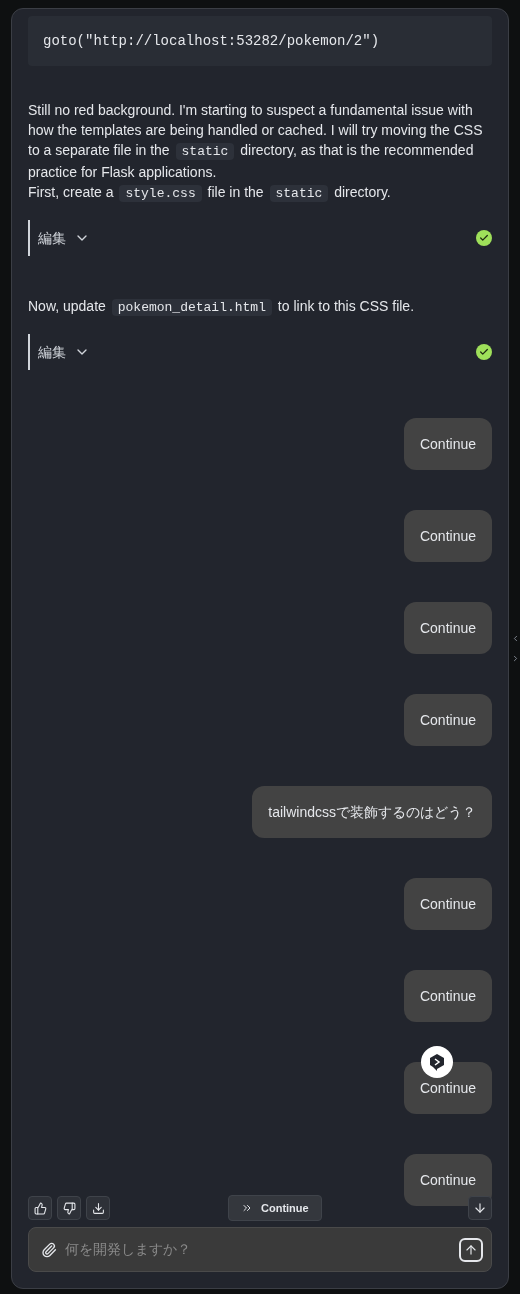 This screenshot has height=1294, width=520. Describe the element at coordinates (247, 1208) in the screenshot. I see `double-chevron-icon` at that location.